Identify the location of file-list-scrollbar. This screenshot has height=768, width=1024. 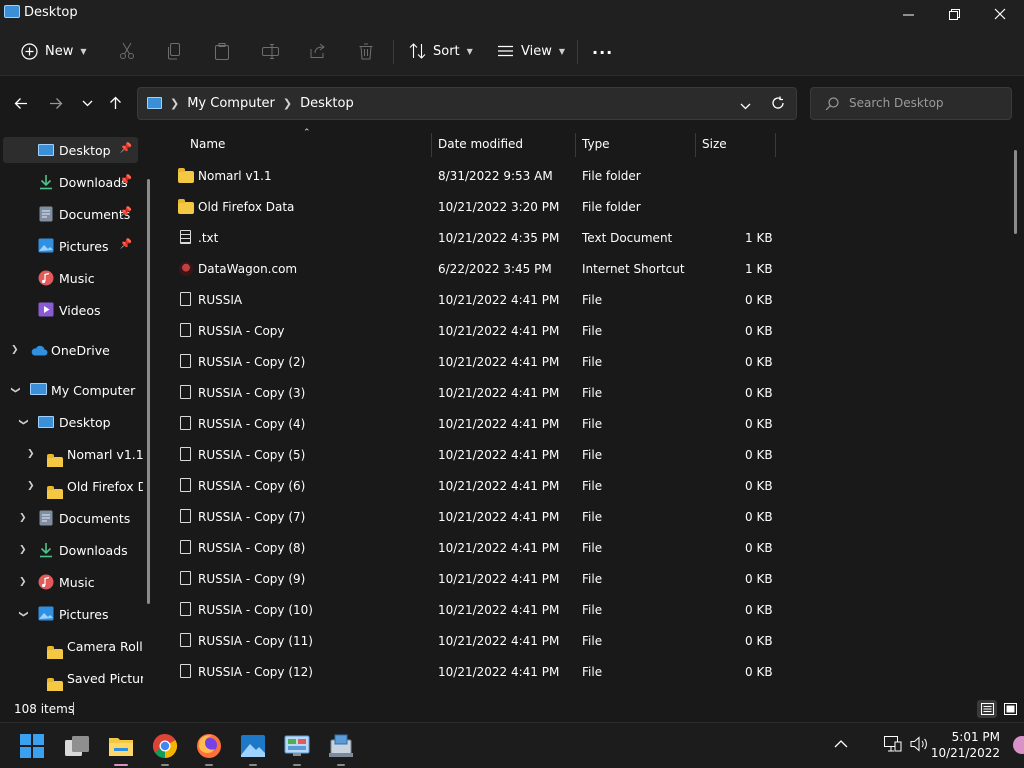
(1015, 192).